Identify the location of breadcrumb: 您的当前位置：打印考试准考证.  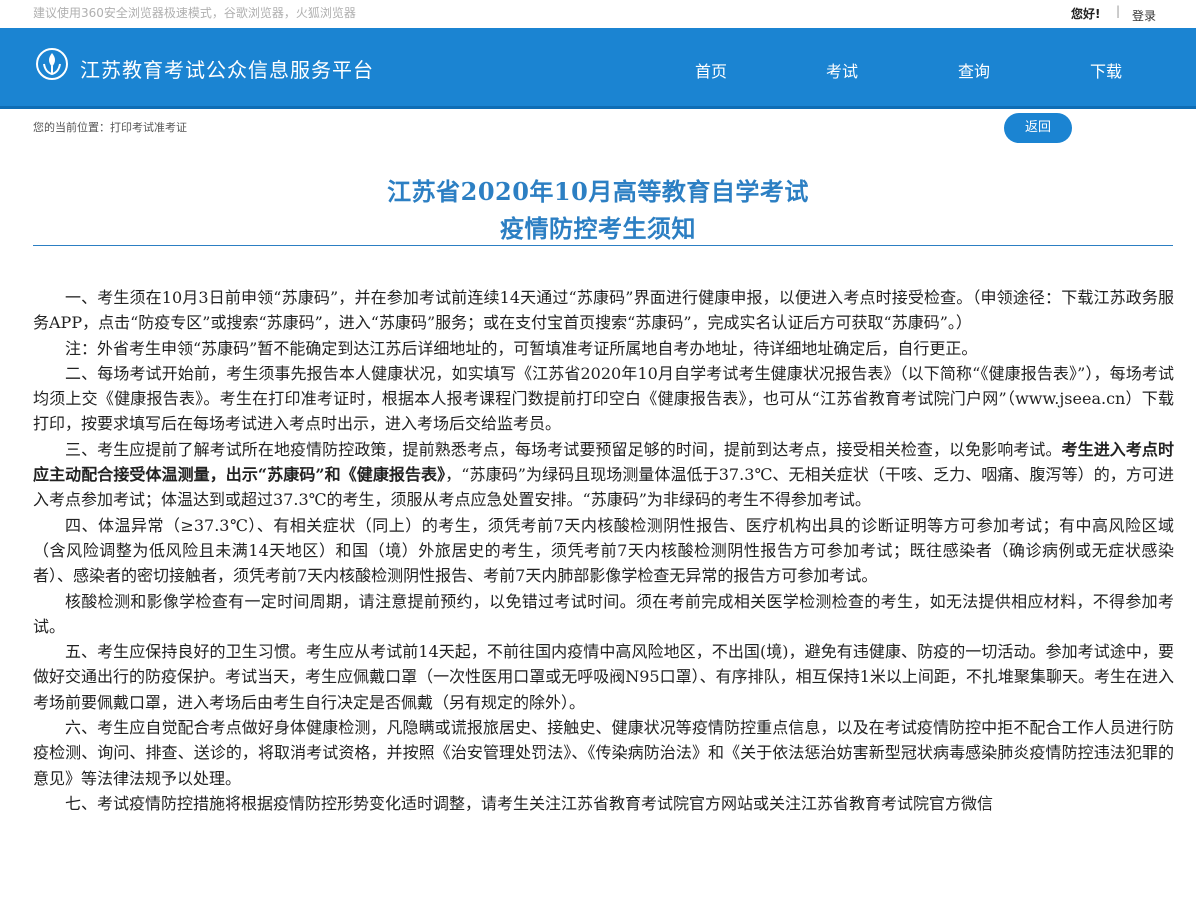
(110, 127).